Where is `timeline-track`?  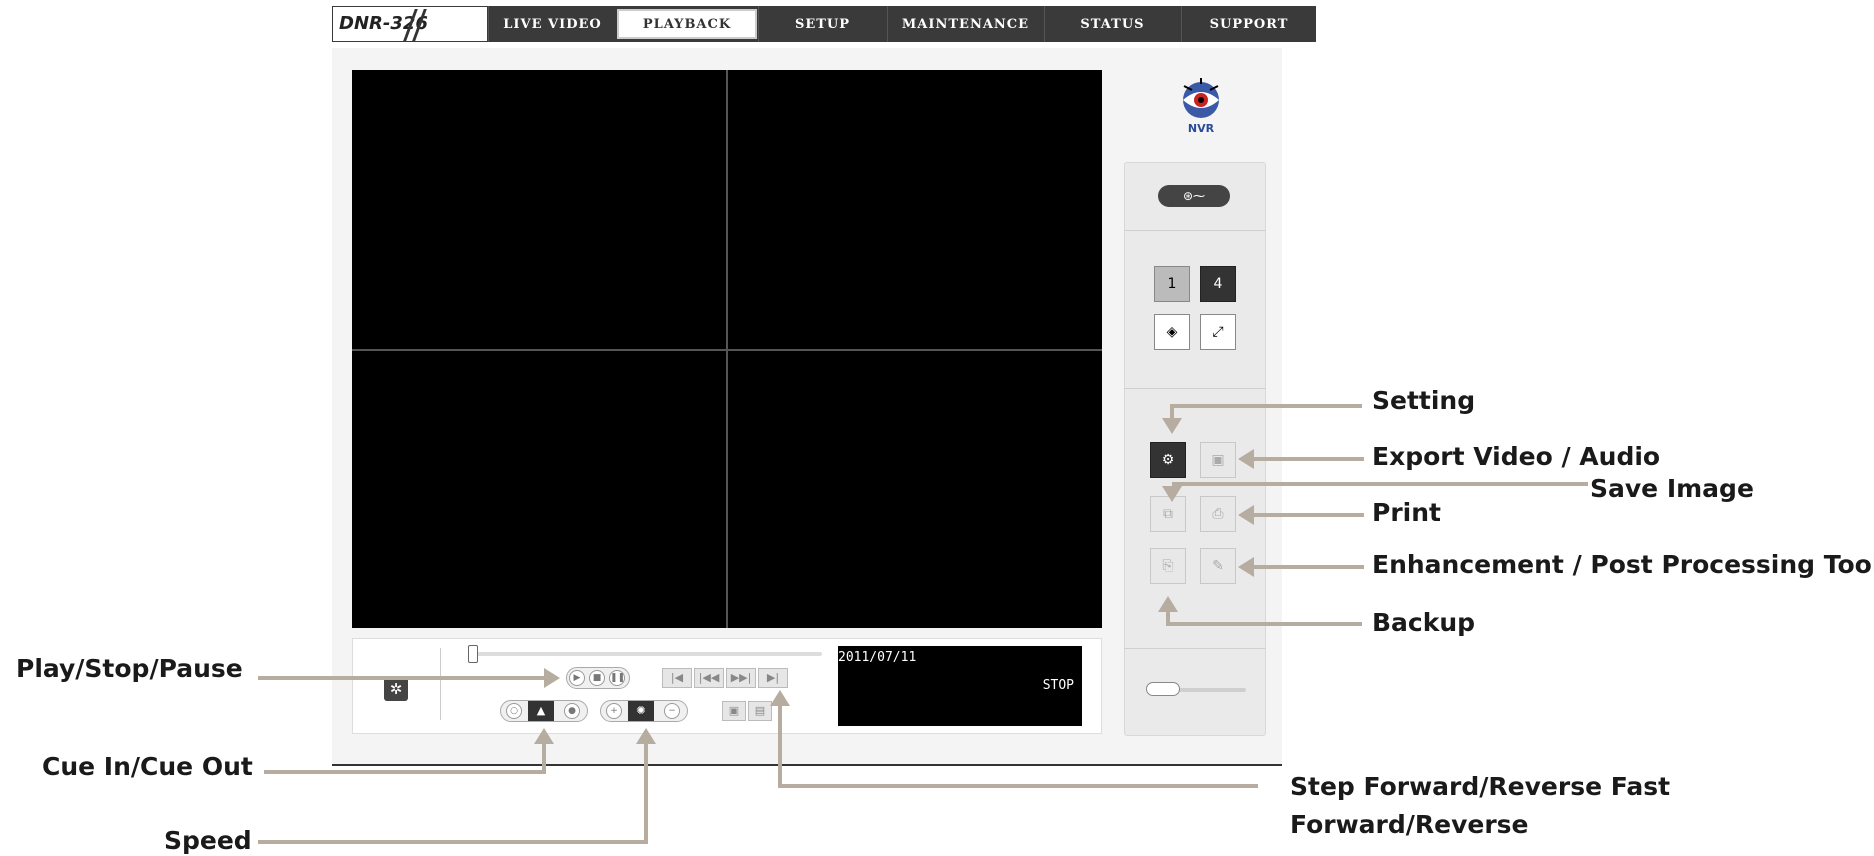
timeline-track is located at coordinates (646, 654).